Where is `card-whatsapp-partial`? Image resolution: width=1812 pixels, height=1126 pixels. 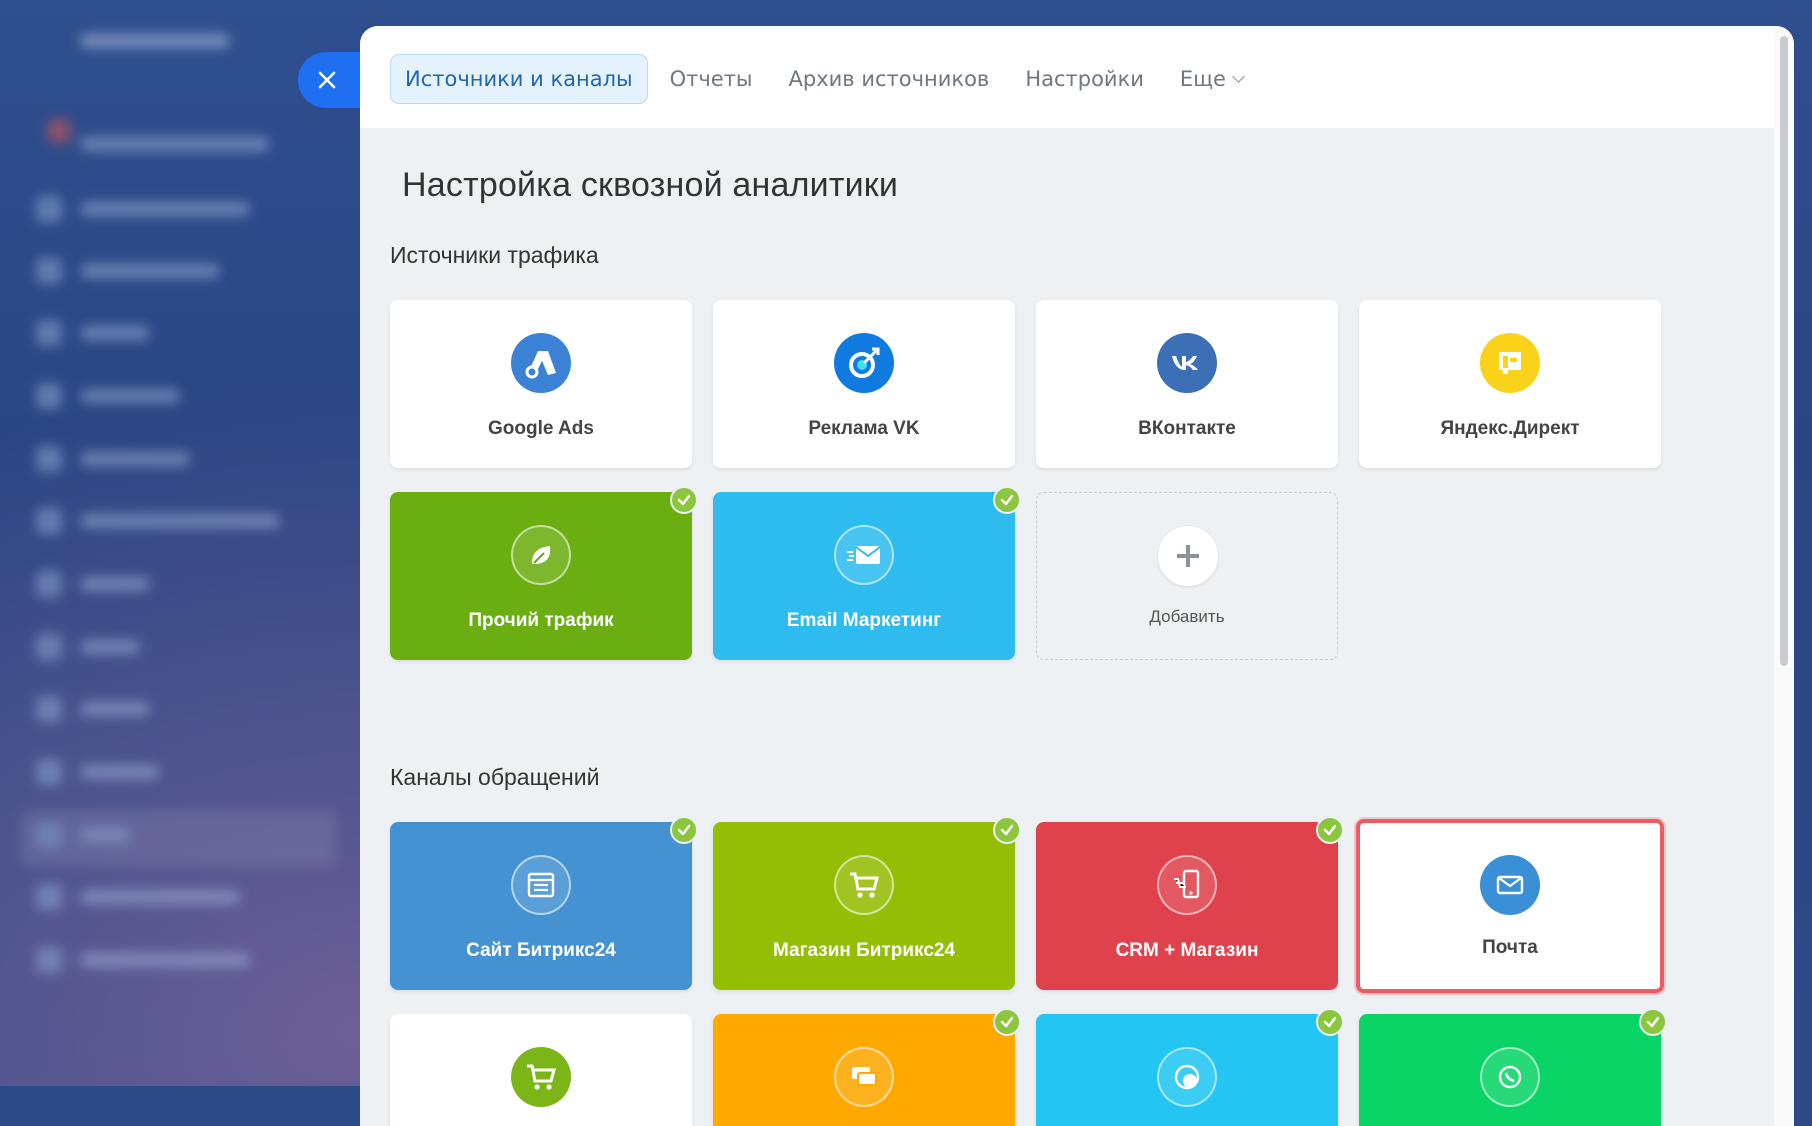 card-whatsapp-partial is located at coordinates (1513, 1067).